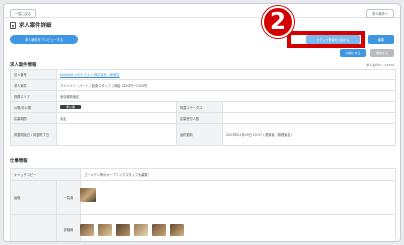 The width and height of the screenshot is (404, 245). Describe the element at coordinates (33, 107) in the screenshot. I see `row-label: 公開/非公開` at that location.